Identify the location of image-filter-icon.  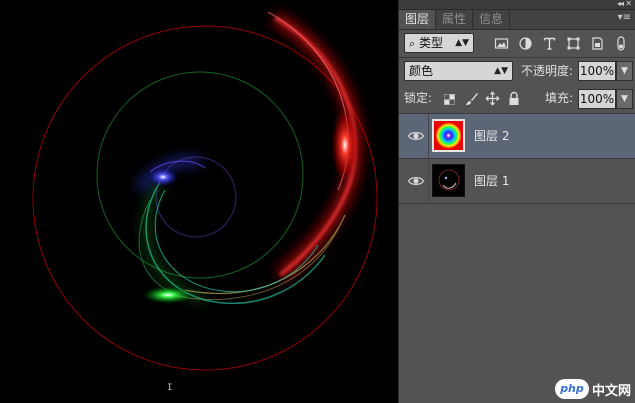
(501, 43).